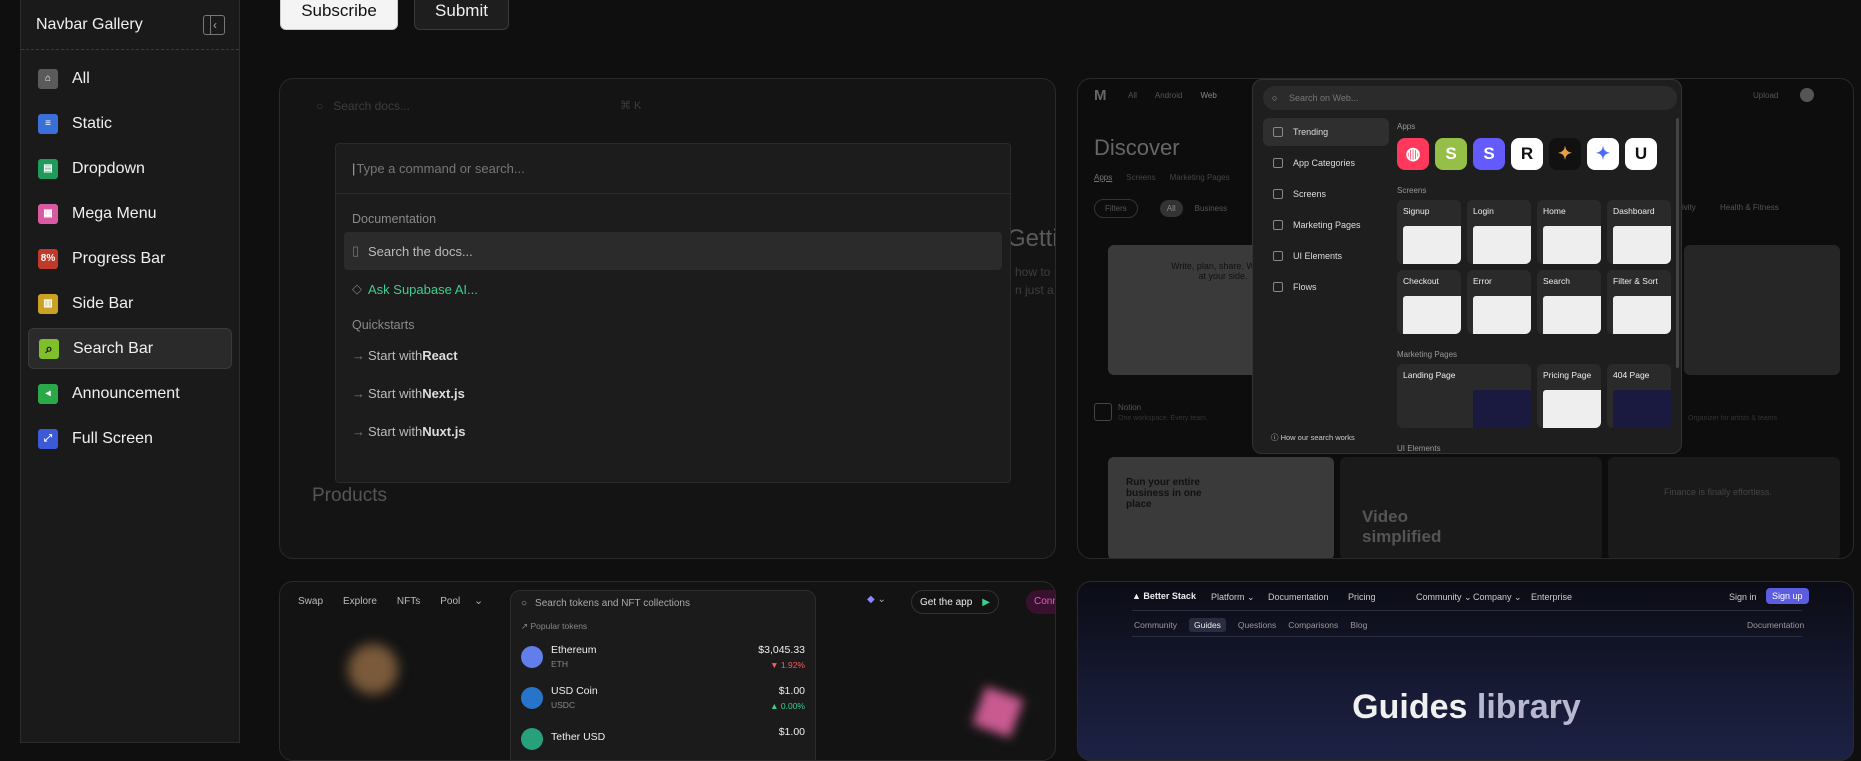 The width and height of the screenshot is (1861, 761). I want to click on app-preview-video: Video simplified, so click(1471, 507).